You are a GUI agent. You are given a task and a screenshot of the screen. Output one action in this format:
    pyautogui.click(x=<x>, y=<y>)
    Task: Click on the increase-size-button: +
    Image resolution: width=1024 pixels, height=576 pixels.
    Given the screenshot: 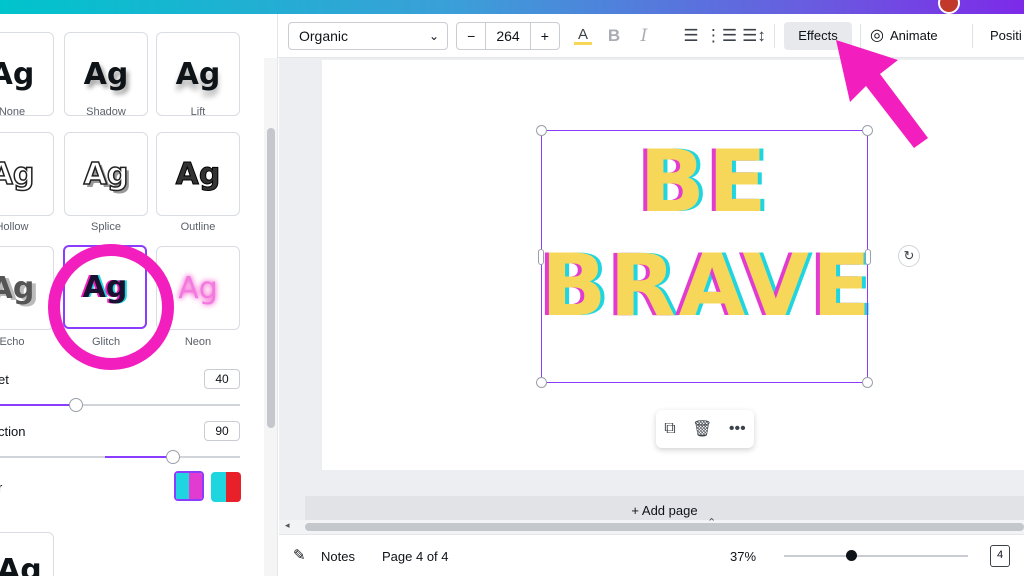 What is the action you would take?
    pyautogui.click(x=544, y=36)
    